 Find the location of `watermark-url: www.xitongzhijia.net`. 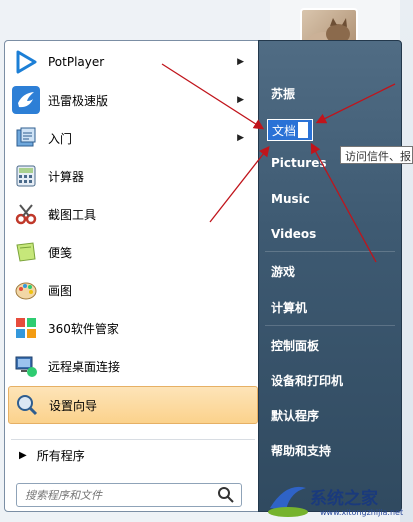

watermark-url: www.xitongzhijia.net is located at coordinates (362, 512).